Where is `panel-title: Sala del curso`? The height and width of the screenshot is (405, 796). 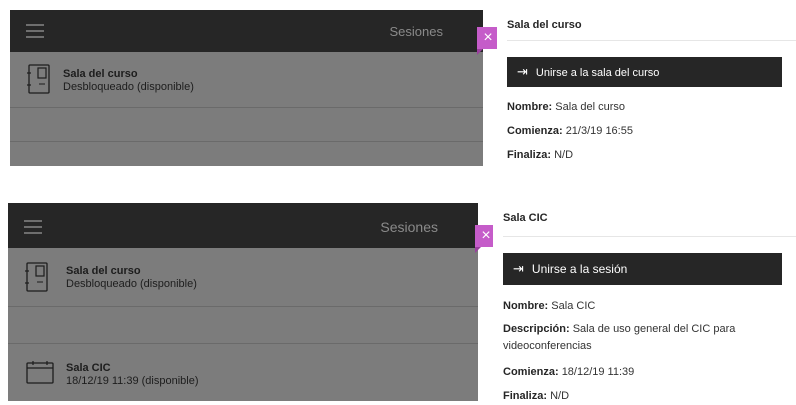 panel-title: Sala del curso is located at coordinates (544, 25).